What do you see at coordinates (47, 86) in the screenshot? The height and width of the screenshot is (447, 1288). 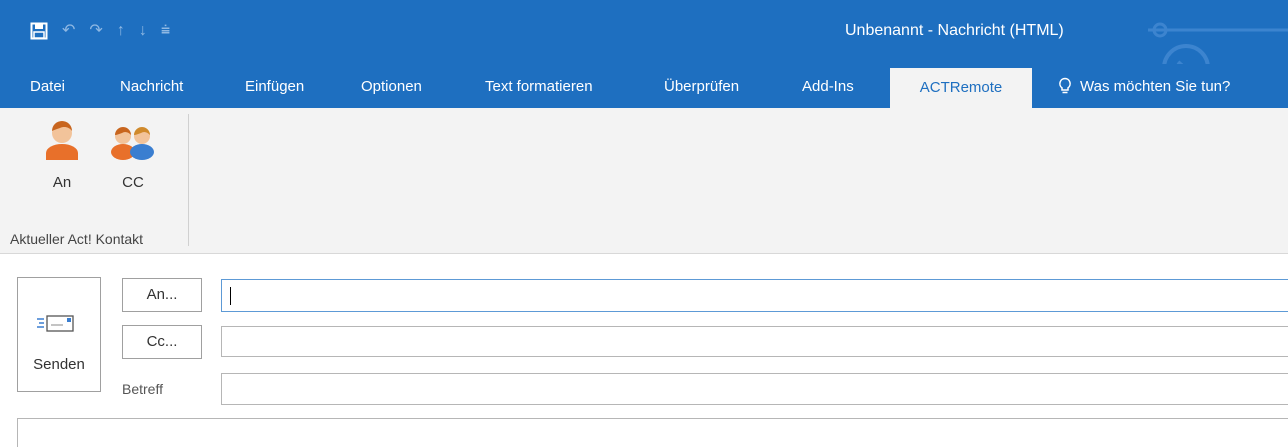 I see `tab-datei: Datei` at bounding box center [47, 86].